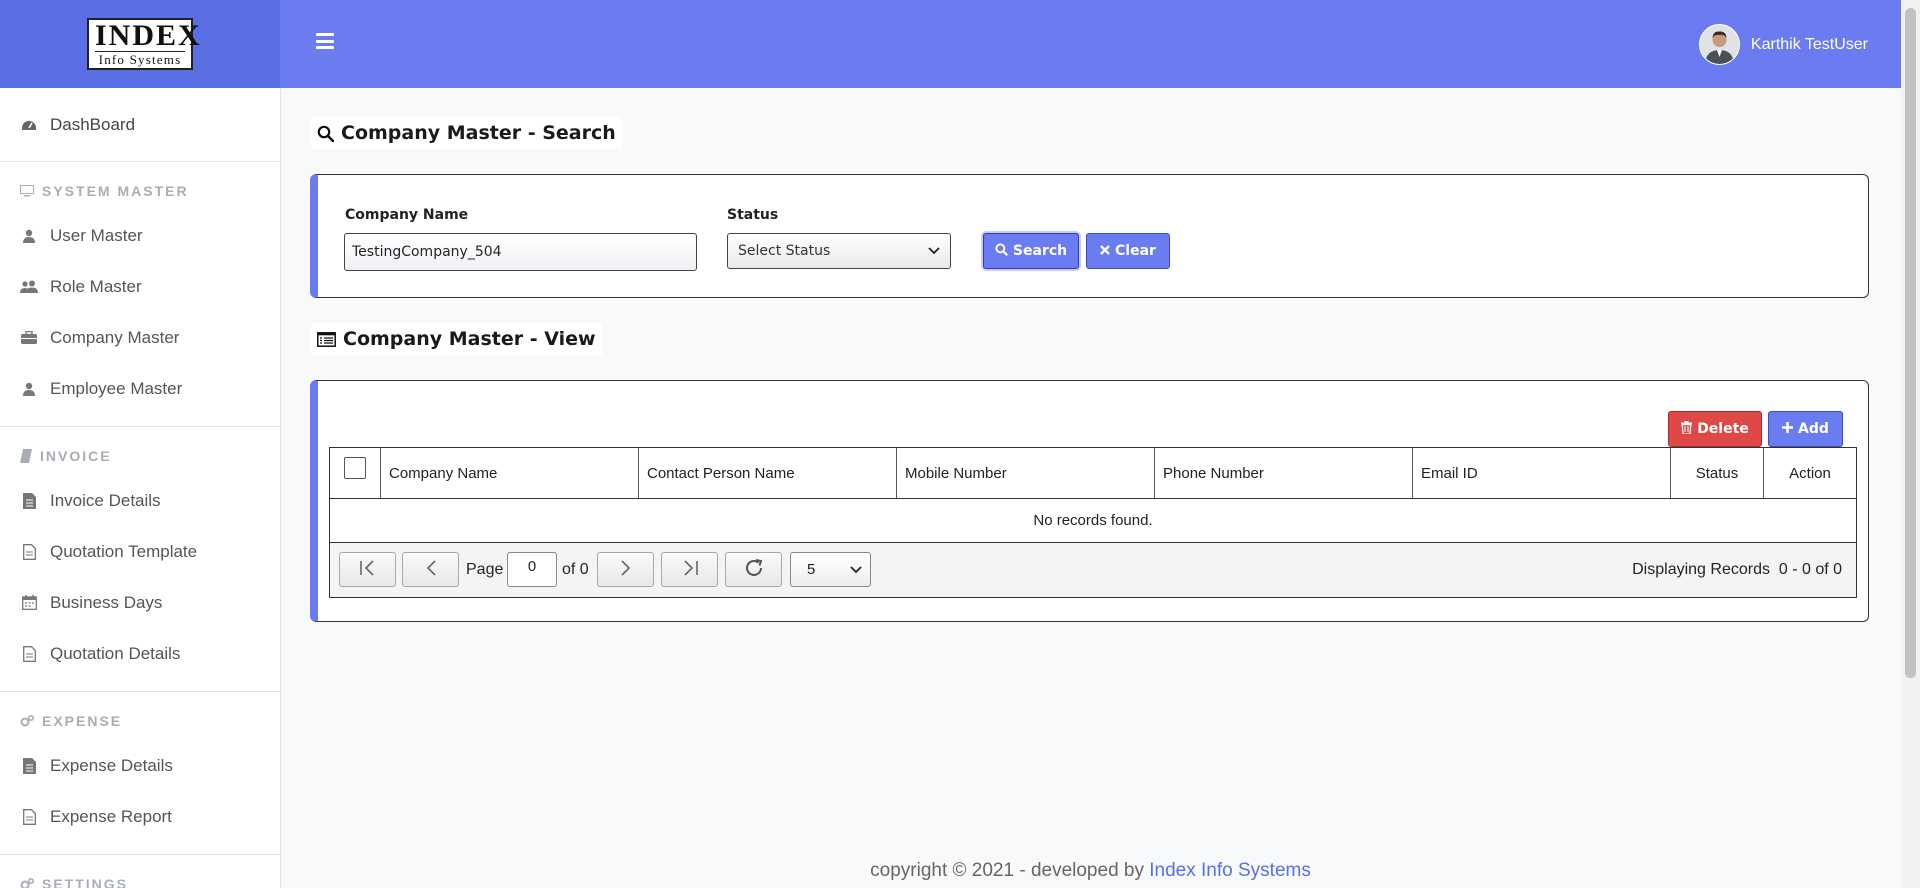 This screenshot has height=888, width=1920. I want to click on column-header-status: Status, so click(1717, 473).